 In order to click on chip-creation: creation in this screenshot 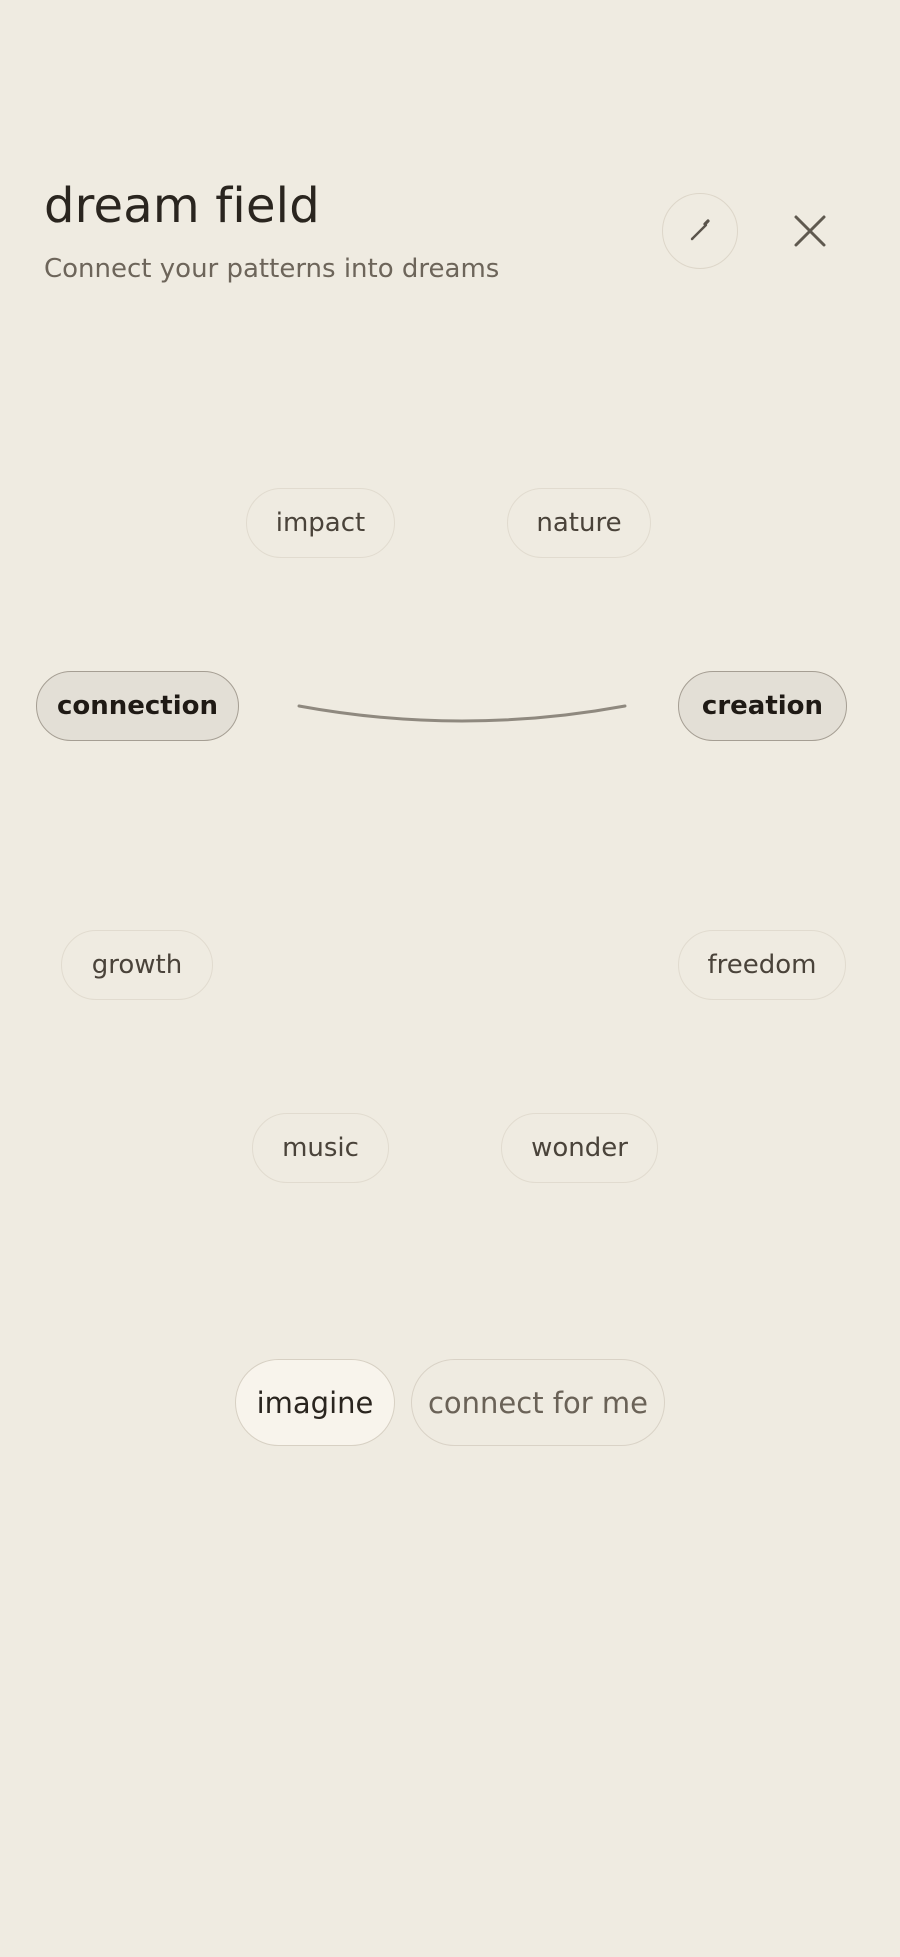, I will do `click(762, 706)`.